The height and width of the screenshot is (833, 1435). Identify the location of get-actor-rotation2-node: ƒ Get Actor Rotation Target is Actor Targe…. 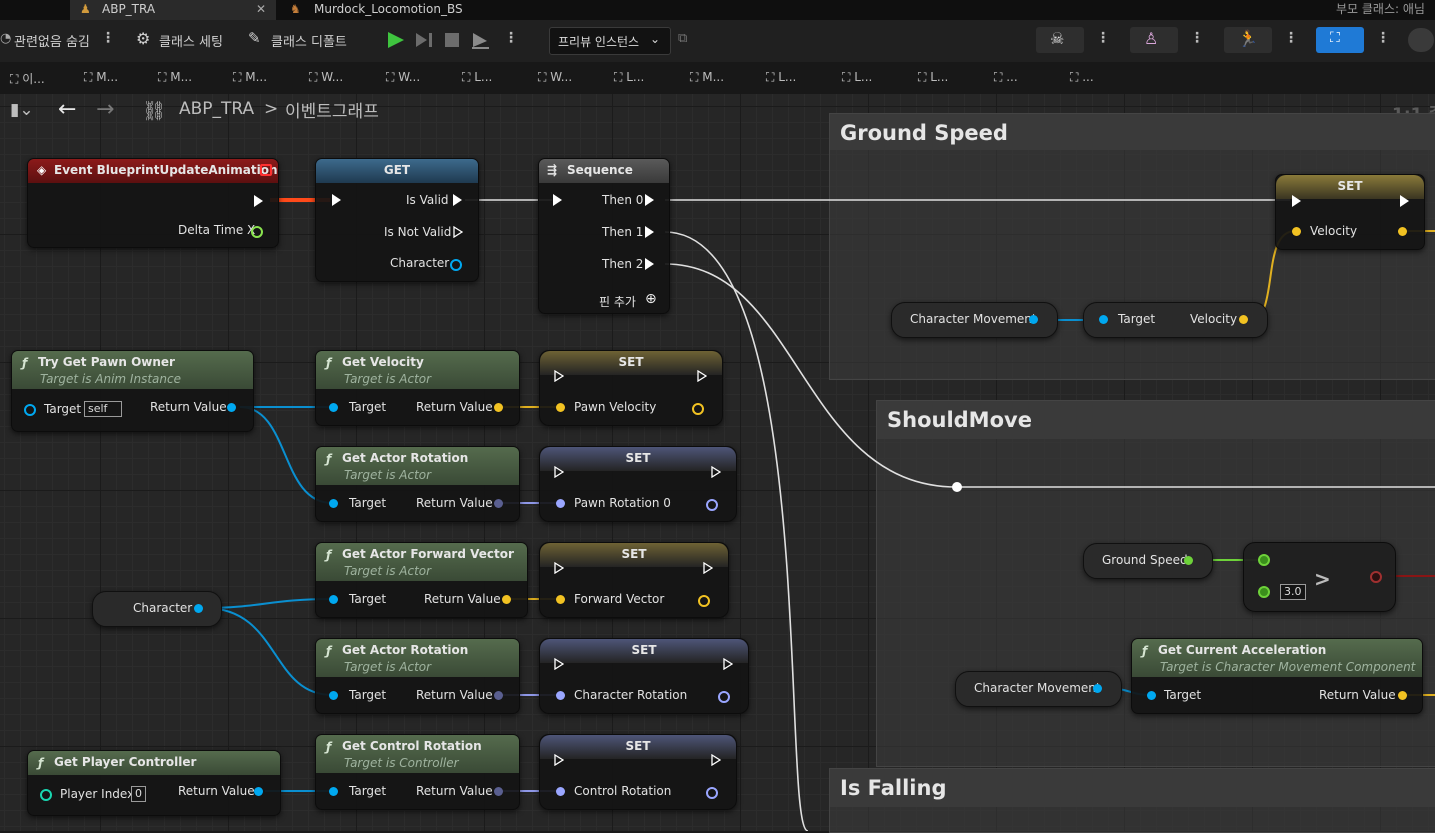
(417, 676).